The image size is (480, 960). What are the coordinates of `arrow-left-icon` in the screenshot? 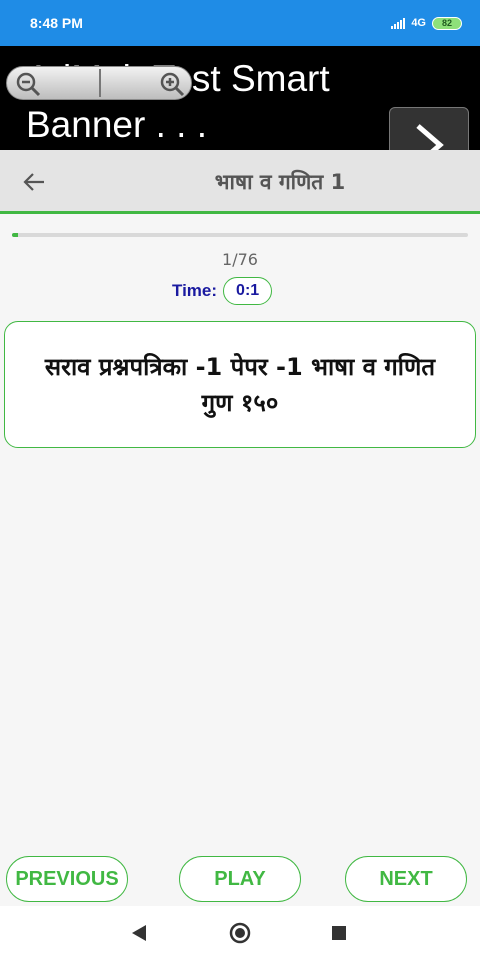 It's located at (33, 182).